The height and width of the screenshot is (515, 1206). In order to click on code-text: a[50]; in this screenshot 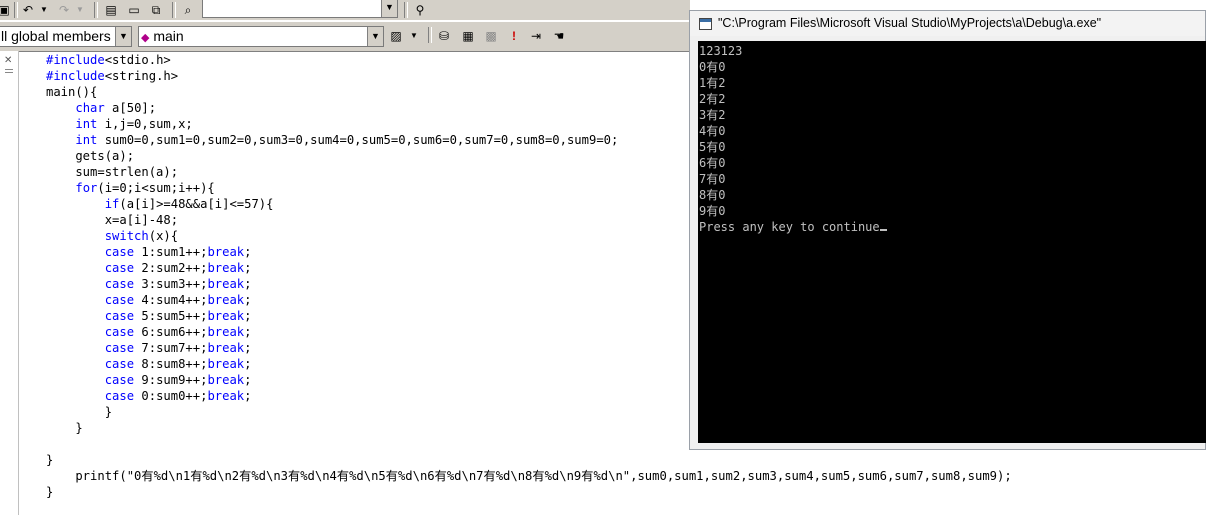, I will do `click(130, 108)`.